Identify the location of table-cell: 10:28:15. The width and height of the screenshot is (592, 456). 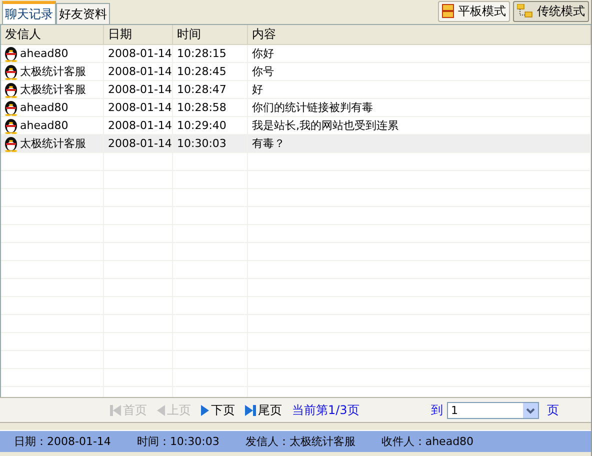
(210, 53).